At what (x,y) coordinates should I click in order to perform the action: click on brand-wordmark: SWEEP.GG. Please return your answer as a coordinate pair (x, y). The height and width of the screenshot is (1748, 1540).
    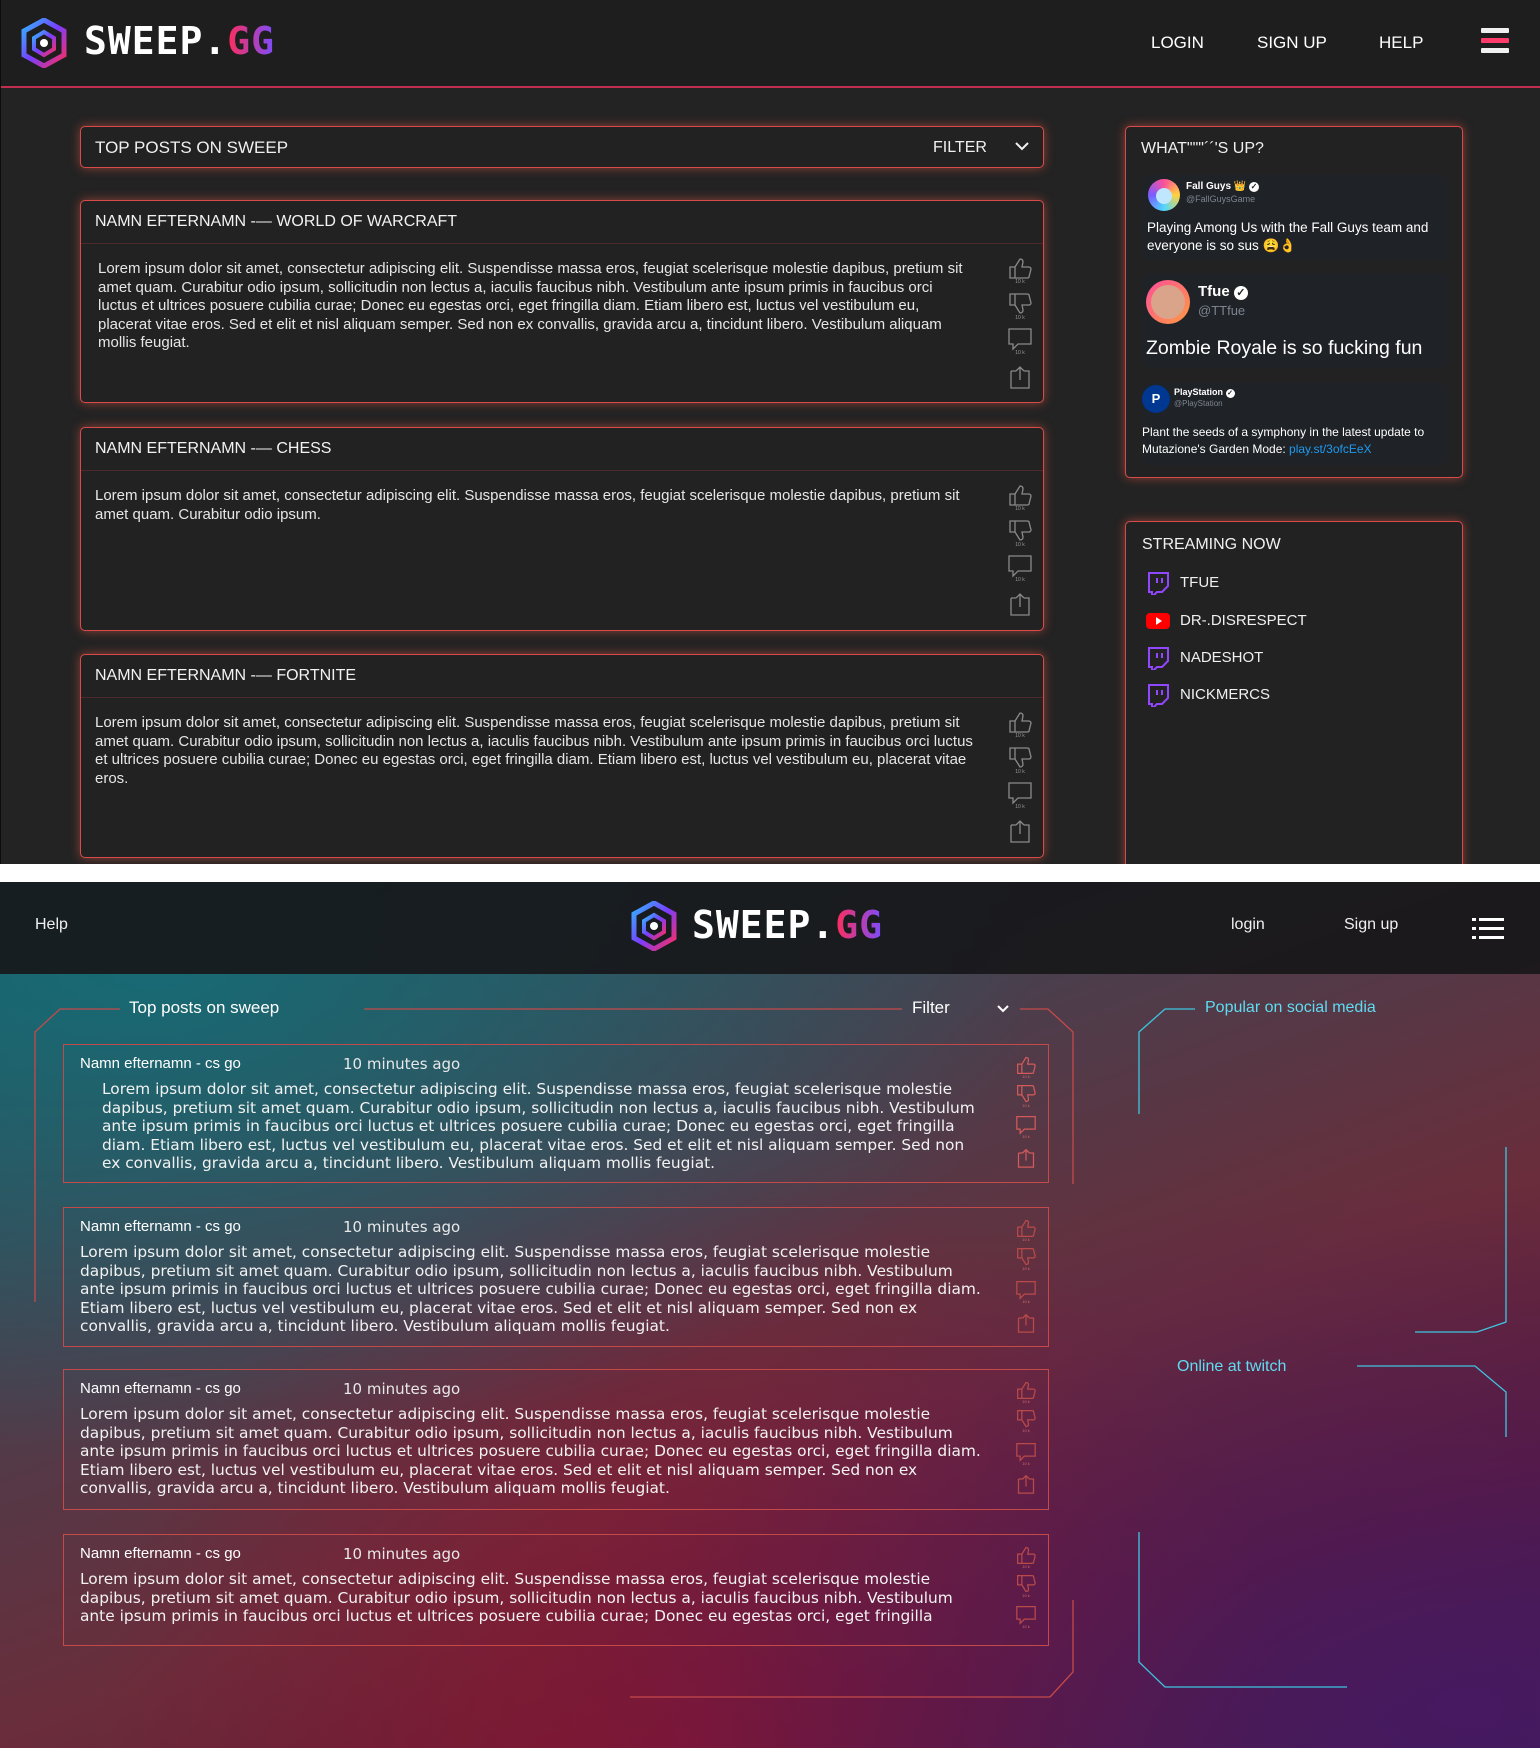
    Looking at the image, I should click on (180, 41).